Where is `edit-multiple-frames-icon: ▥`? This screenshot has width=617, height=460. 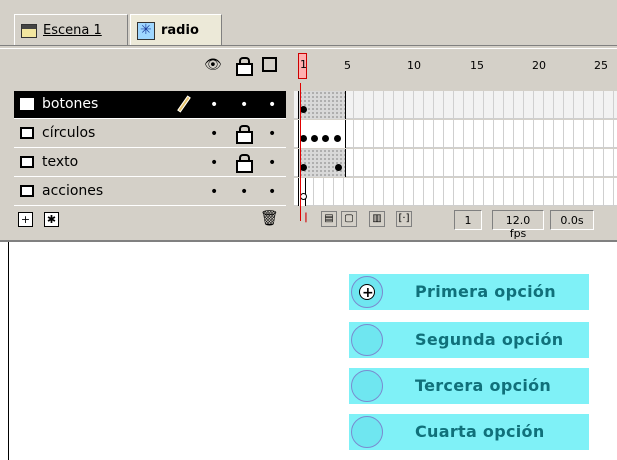
edit-multiple-frames-icon: ▥ is located at coordinates (377, 219).